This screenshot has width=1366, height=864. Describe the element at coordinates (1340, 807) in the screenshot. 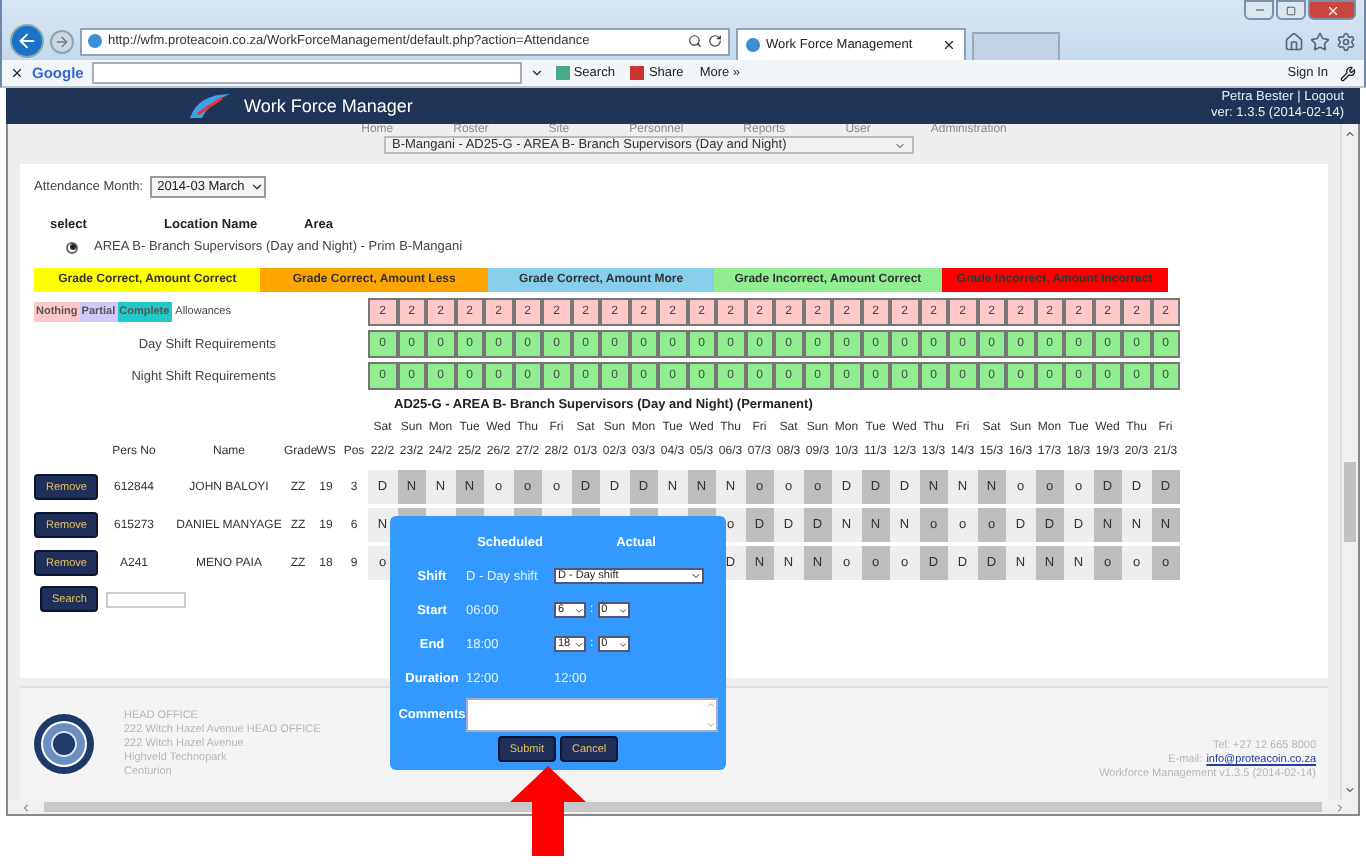

I see `scroll-right-icon` at that location.